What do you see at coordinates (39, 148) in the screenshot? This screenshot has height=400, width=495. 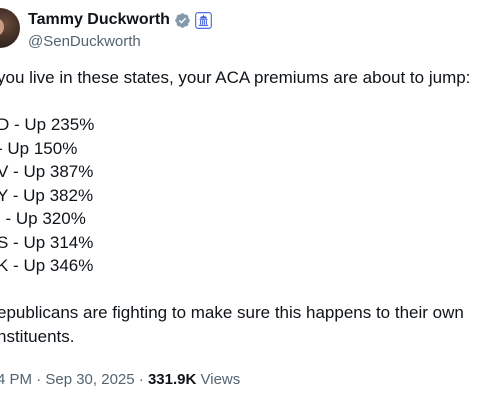 I see `state-line: - Up 150%` at bounding box center [39, 148].